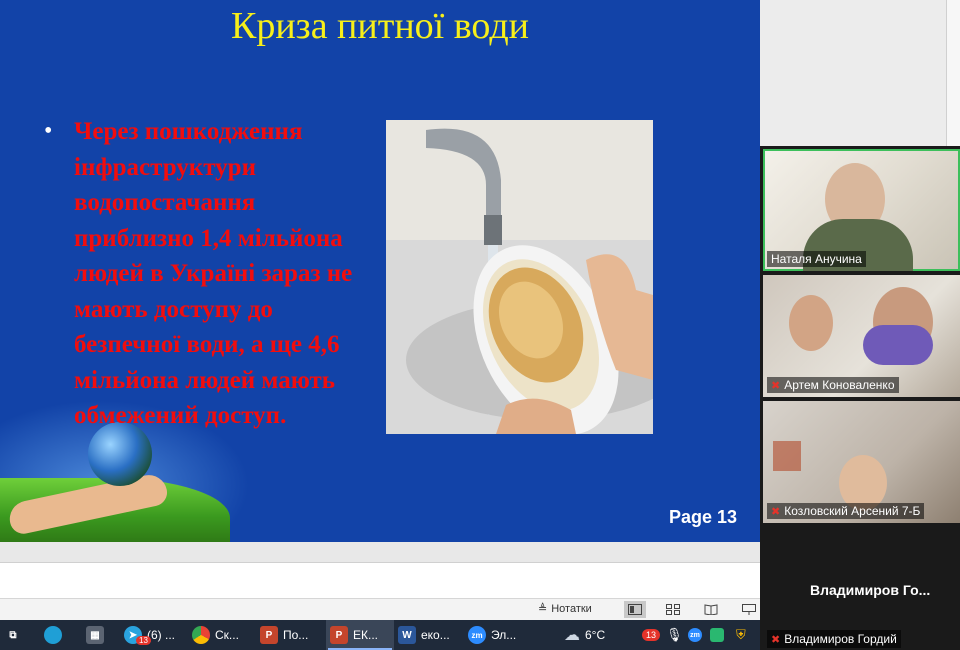 The height and width of the screenshot is (650, 960). I want to click on participant-tile: Наталя Анучина, so click(861, 210).